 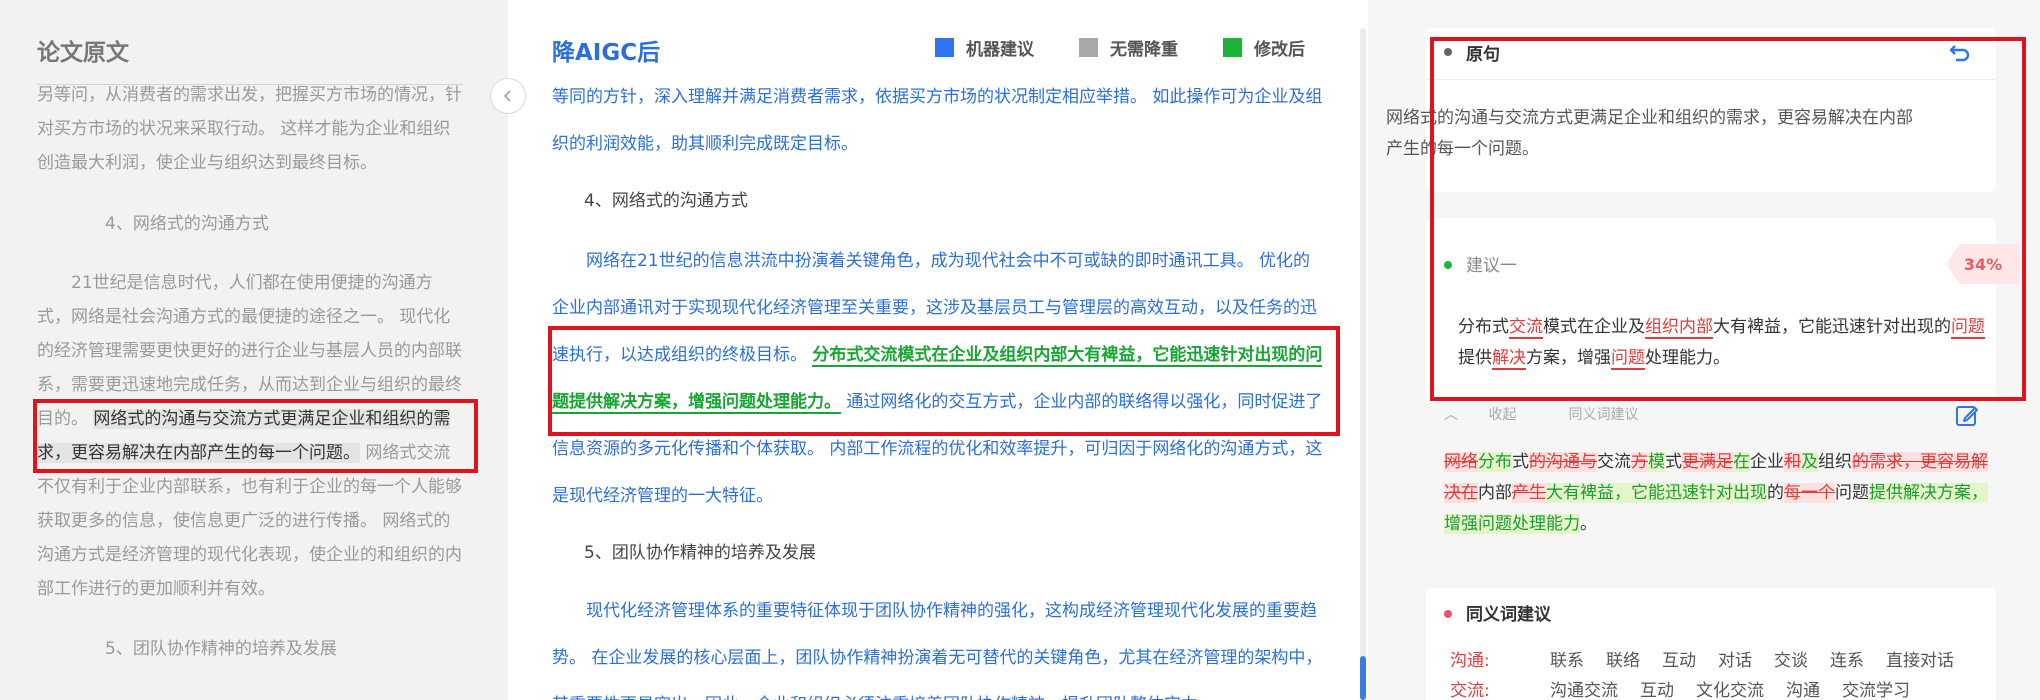 What do you see at coordinates (255, 436) in the screenshot?
I see `original-sentence-highlight-box` at bounding box center [255, 436].